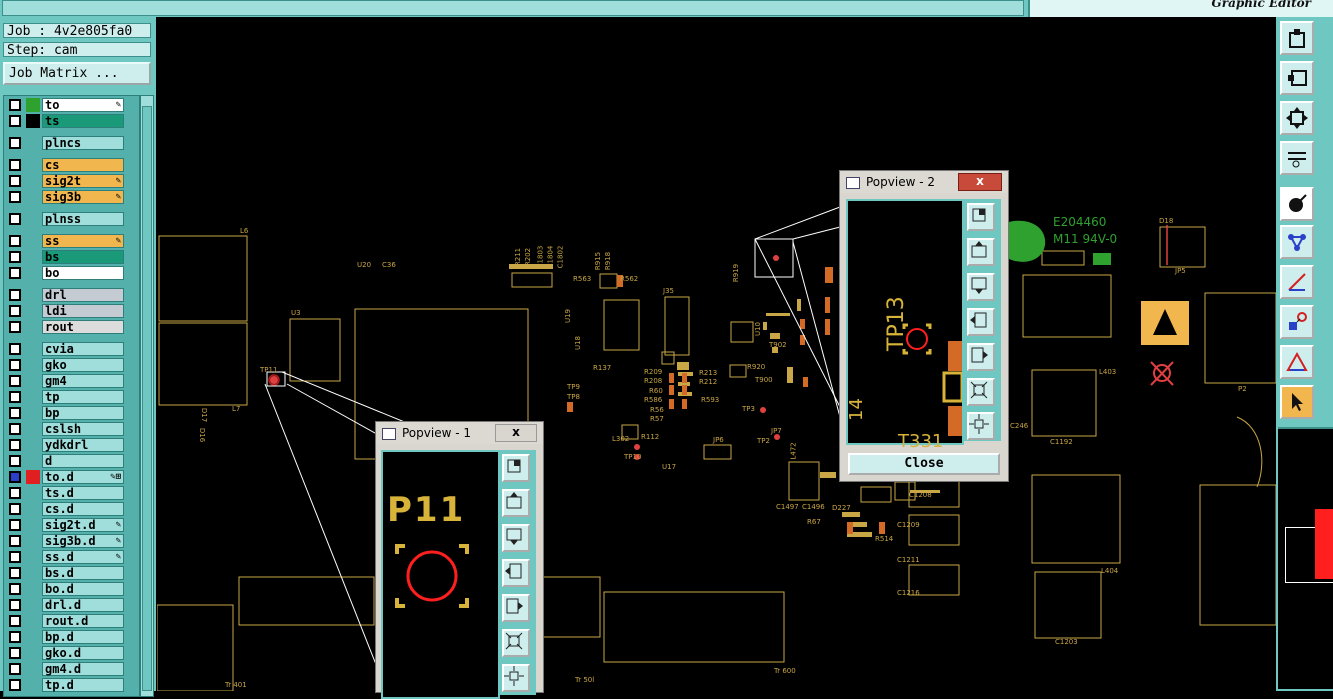 The image size is (1333, 699). I want to click on layer-row-ss-d: ss.d ✎, so click(71, 557).